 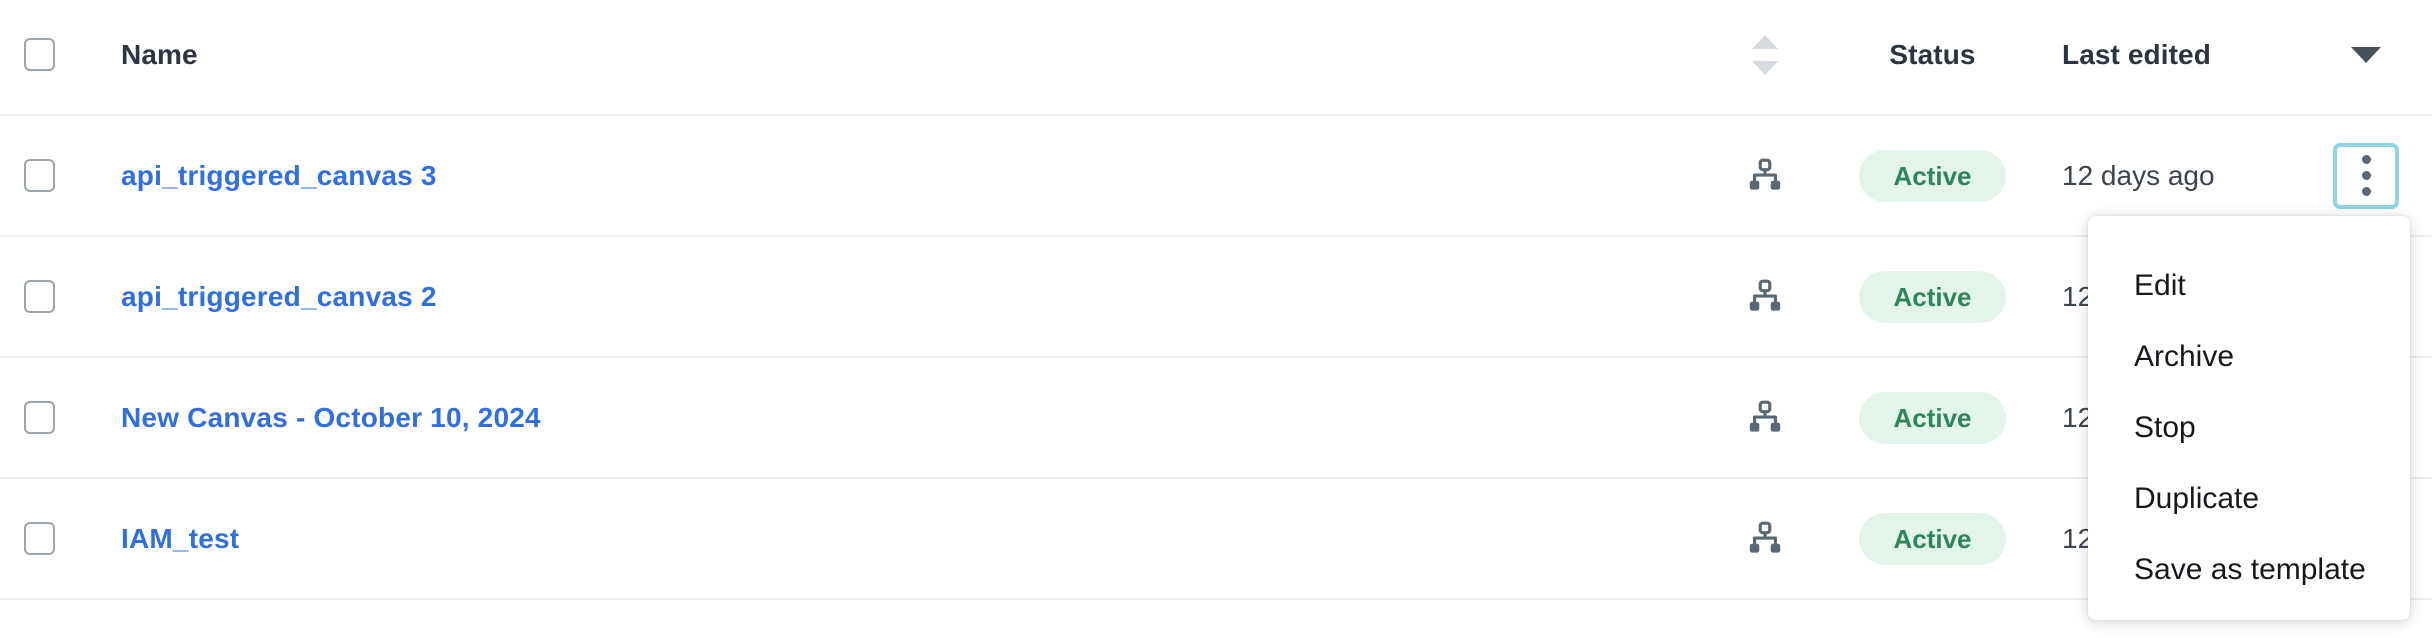 I want to click on menu-item-archive-label: Archive, so click(x=2184, y=356).